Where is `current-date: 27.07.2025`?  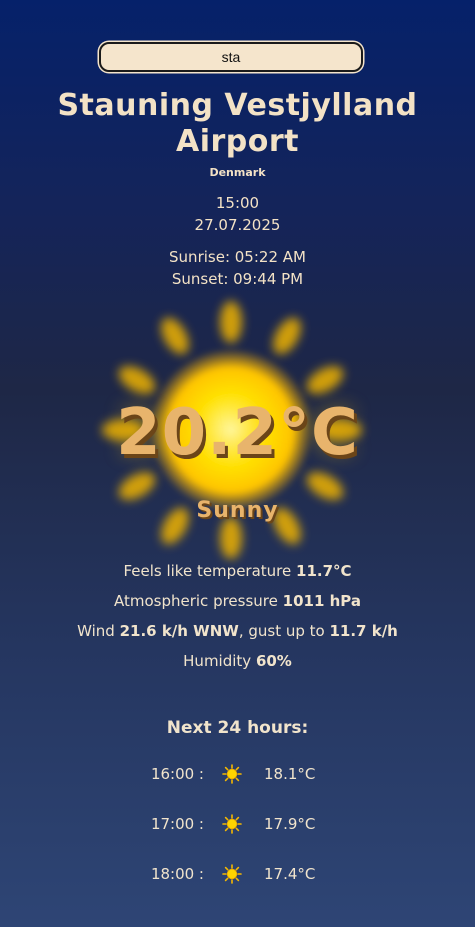 current-date: 27.07.2025 is located at coordinates (237, 225).